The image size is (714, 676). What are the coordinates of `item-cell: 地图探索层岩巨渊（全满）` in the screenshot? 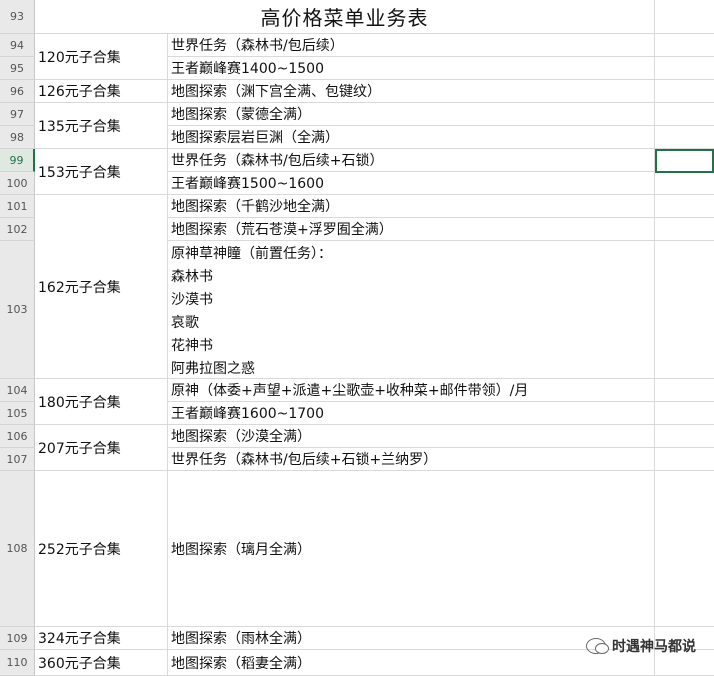 It's located at (411, 137).